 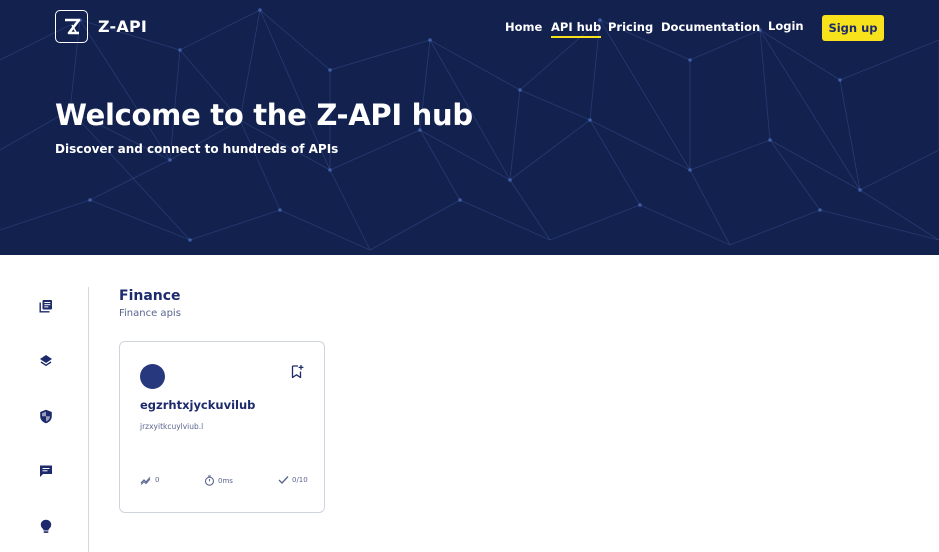 I want to click on popularity-stat: 0, so click(x=149, y=480).